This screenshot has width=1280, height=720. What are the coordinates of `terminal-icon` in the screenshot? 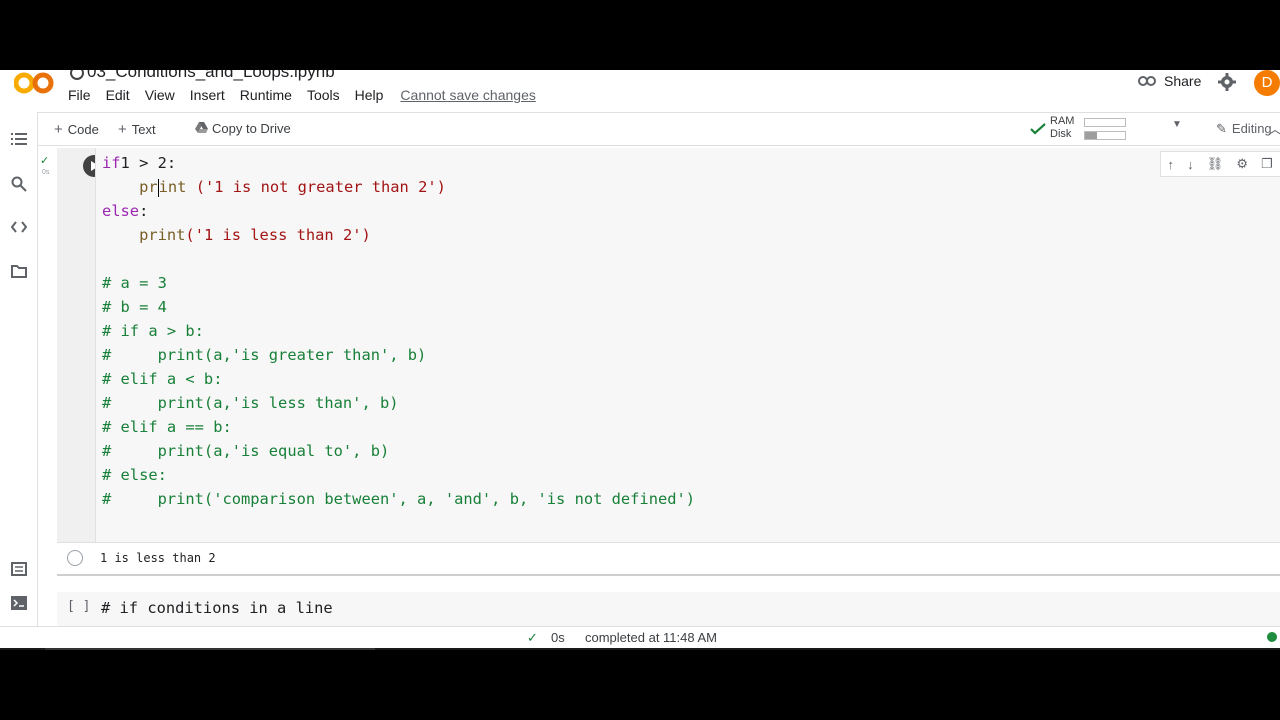 It's located at (19, 603).